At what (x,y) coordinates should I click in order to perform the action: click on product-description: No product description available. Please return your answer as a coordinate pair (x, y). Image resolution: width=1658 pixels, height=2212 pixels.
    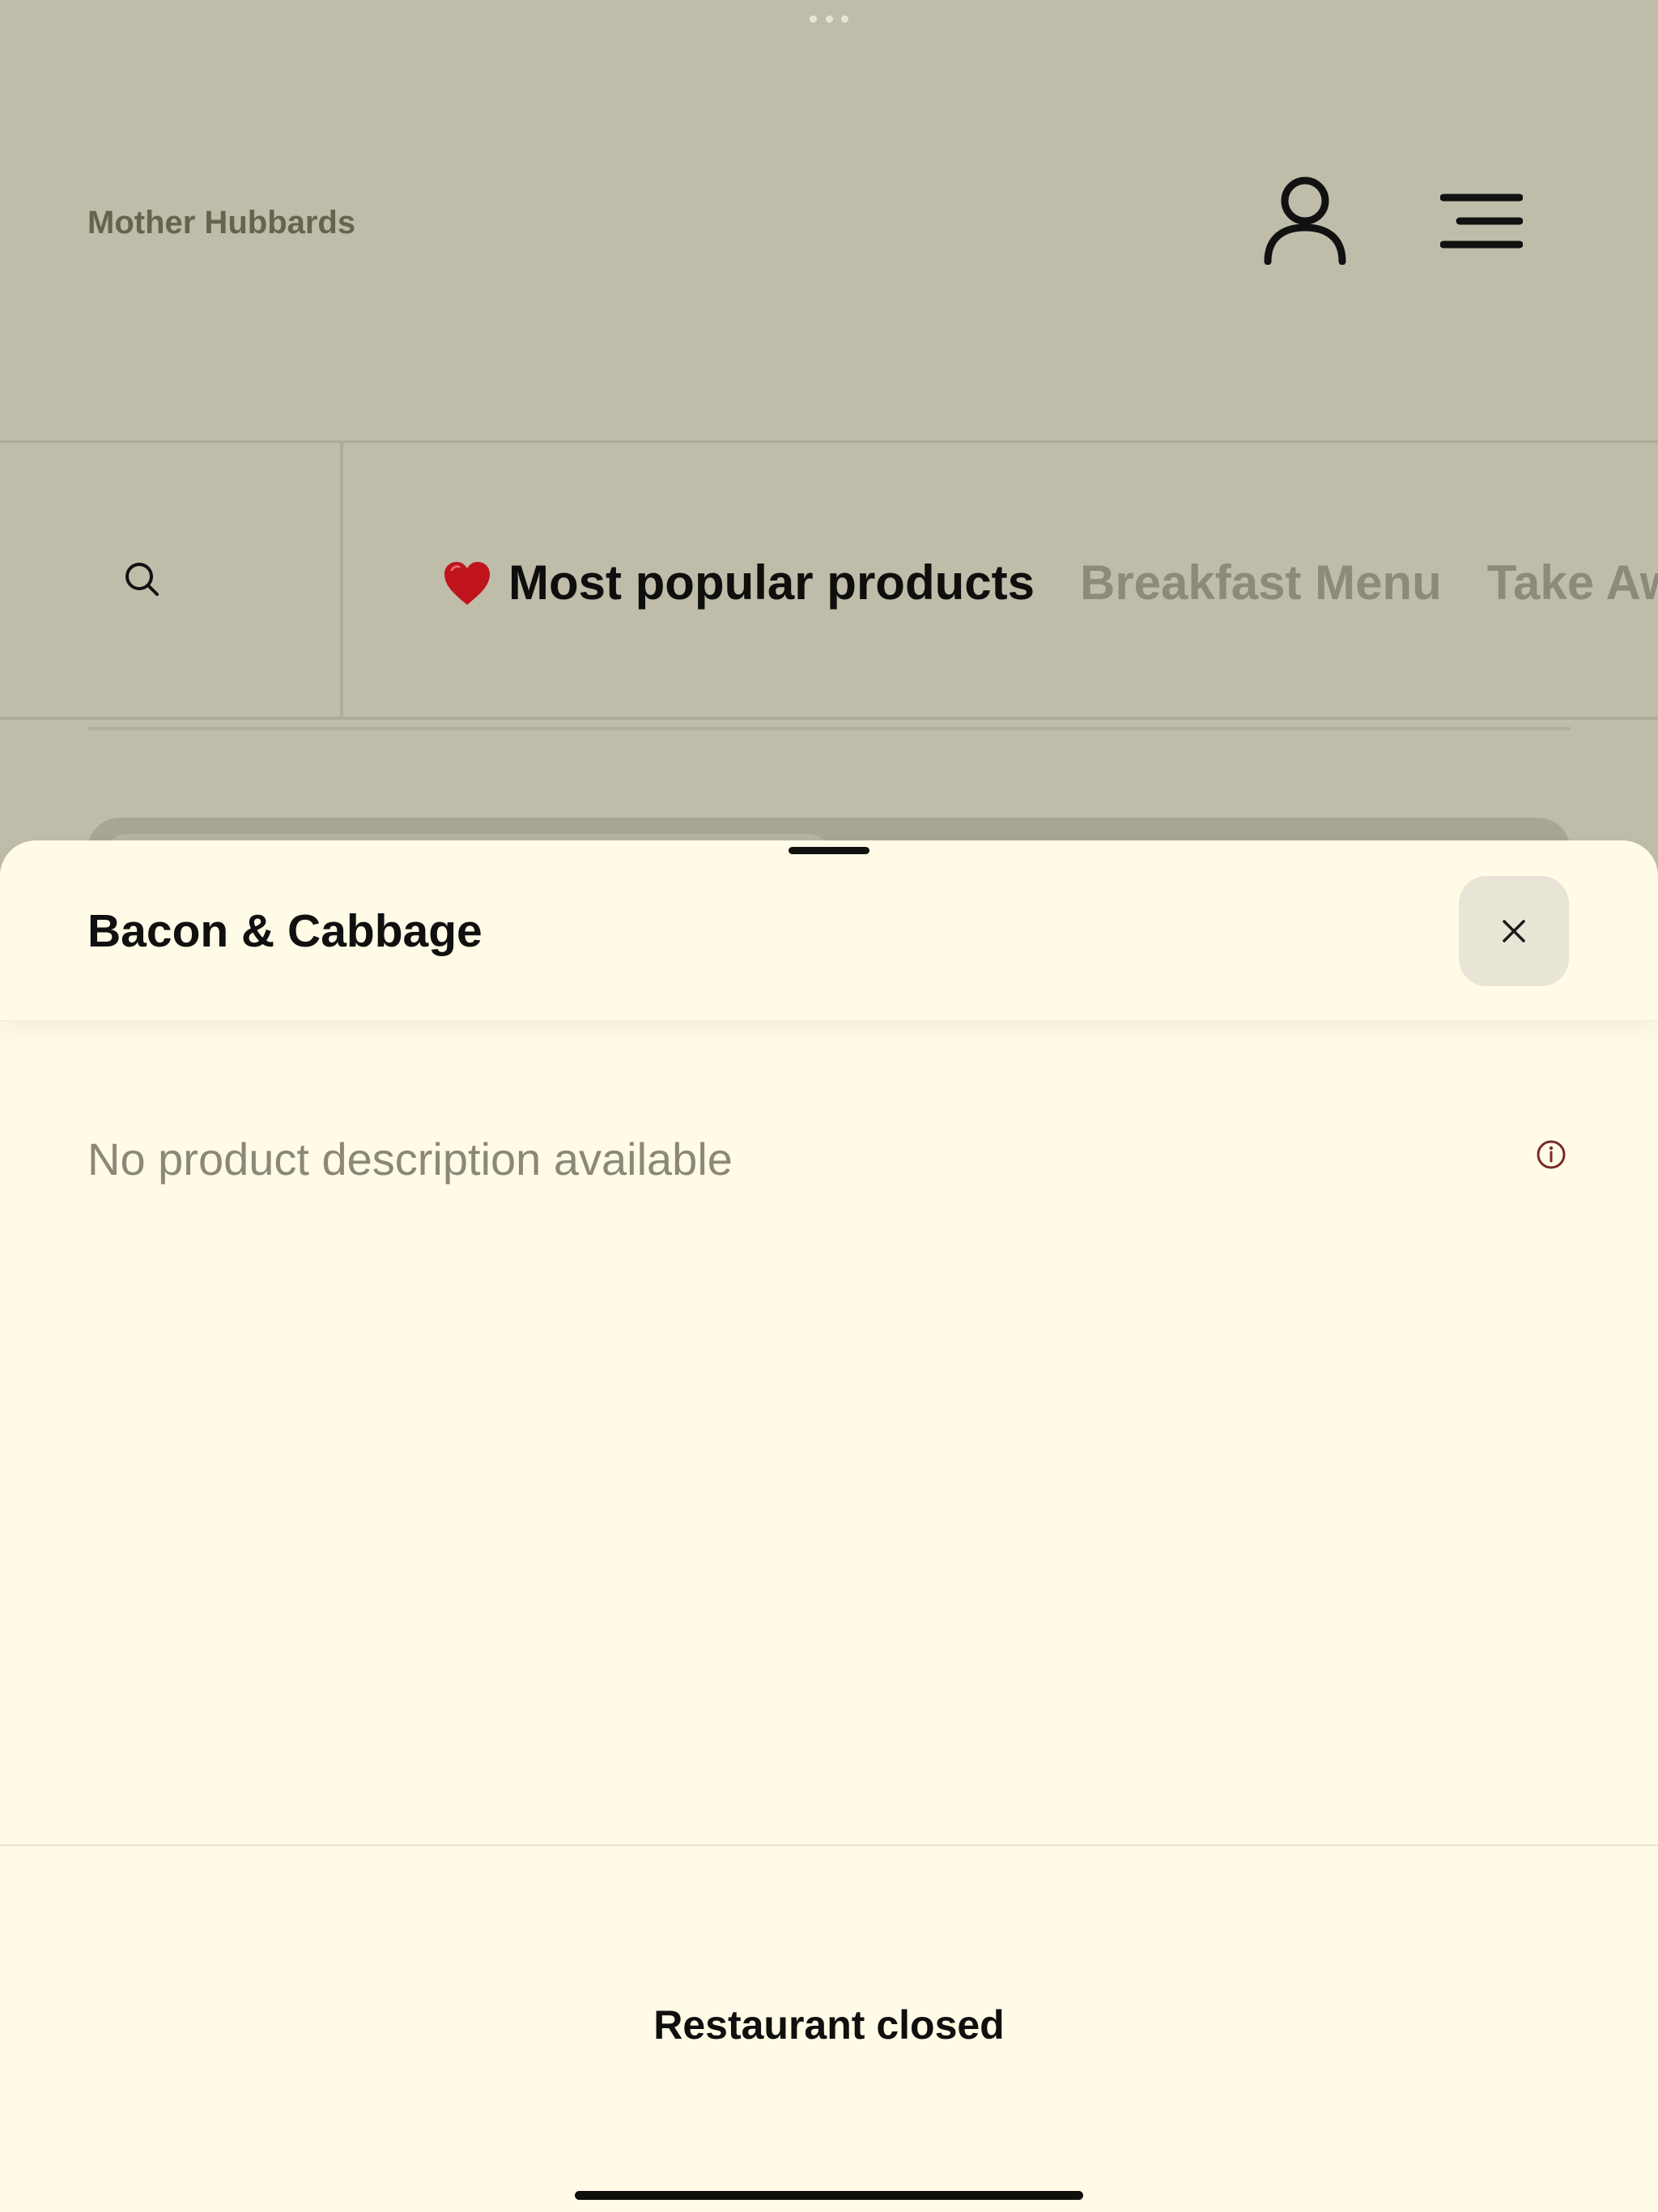
    Looking at the image, I should click on (410, 1160).